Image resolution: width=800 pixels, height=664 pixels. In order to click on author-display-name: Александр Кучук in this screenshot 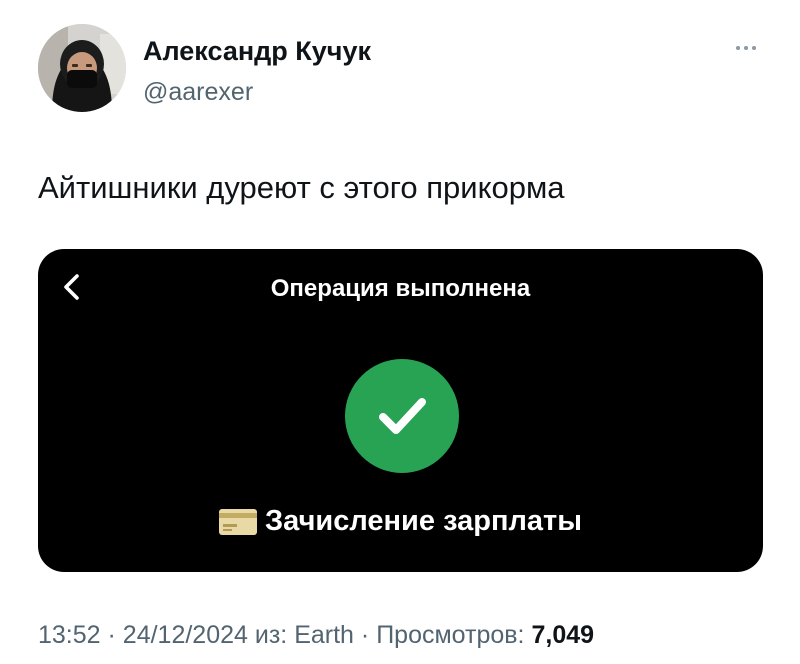, I will do `click(257, 51)`.